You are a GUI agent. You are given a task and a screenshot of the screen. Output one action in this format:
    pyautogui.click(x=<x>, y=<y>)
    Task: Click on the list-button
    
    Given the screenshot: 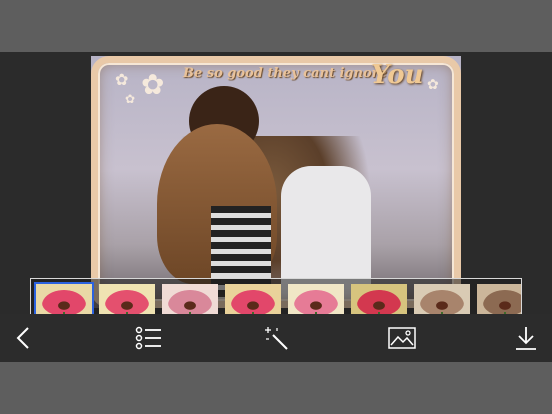 What is the action you would take?
    pyautogui.click(x=149, y=338)
    